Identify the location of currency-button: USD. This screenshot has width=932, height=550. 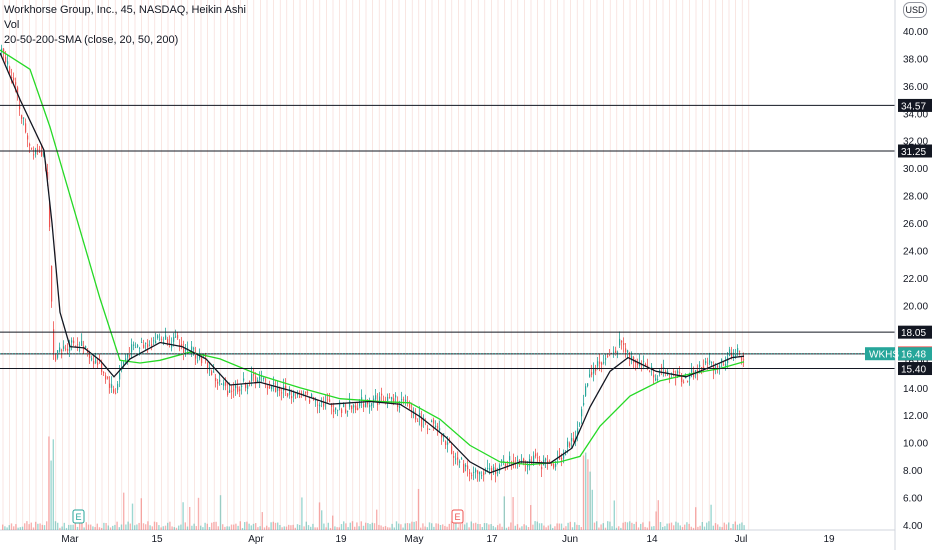
(915, 10).